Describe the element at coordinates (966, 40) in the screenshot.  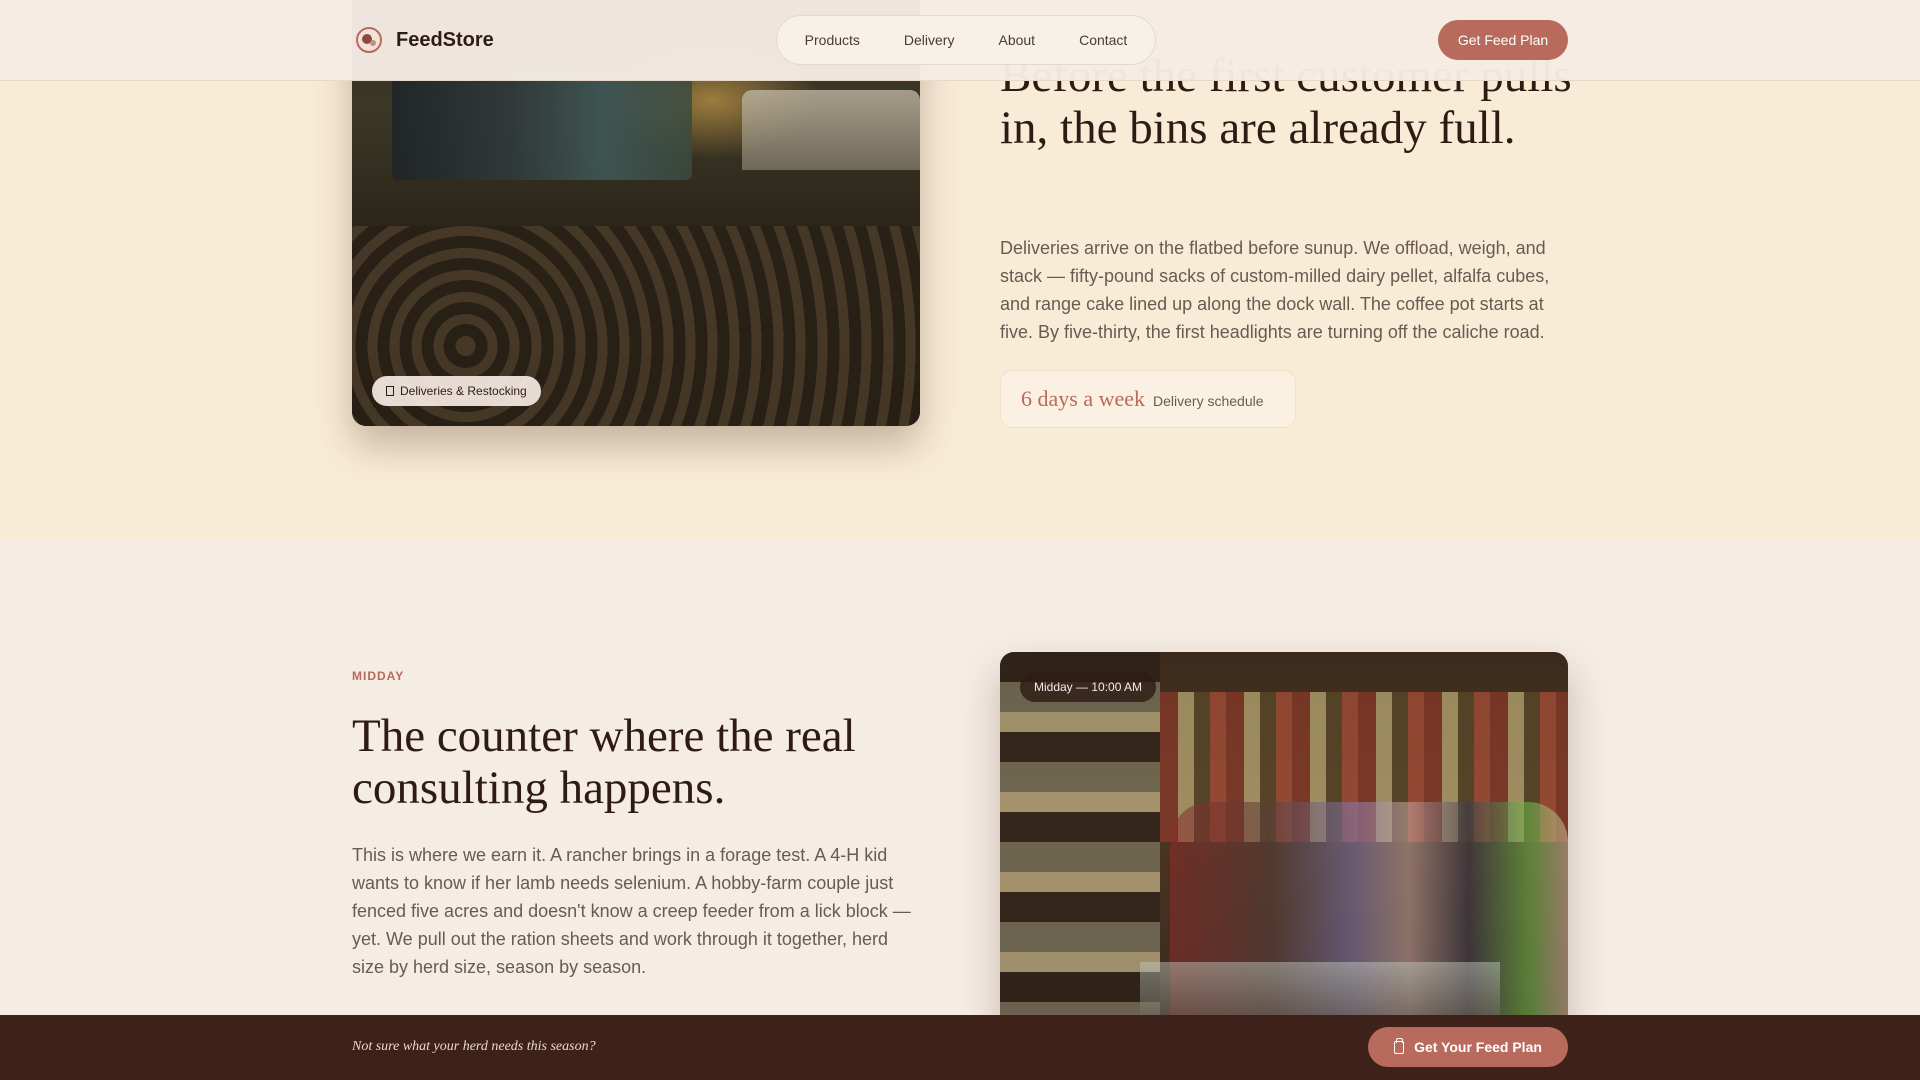
I see `main-nav: Products Delivery About Contact` at that location.